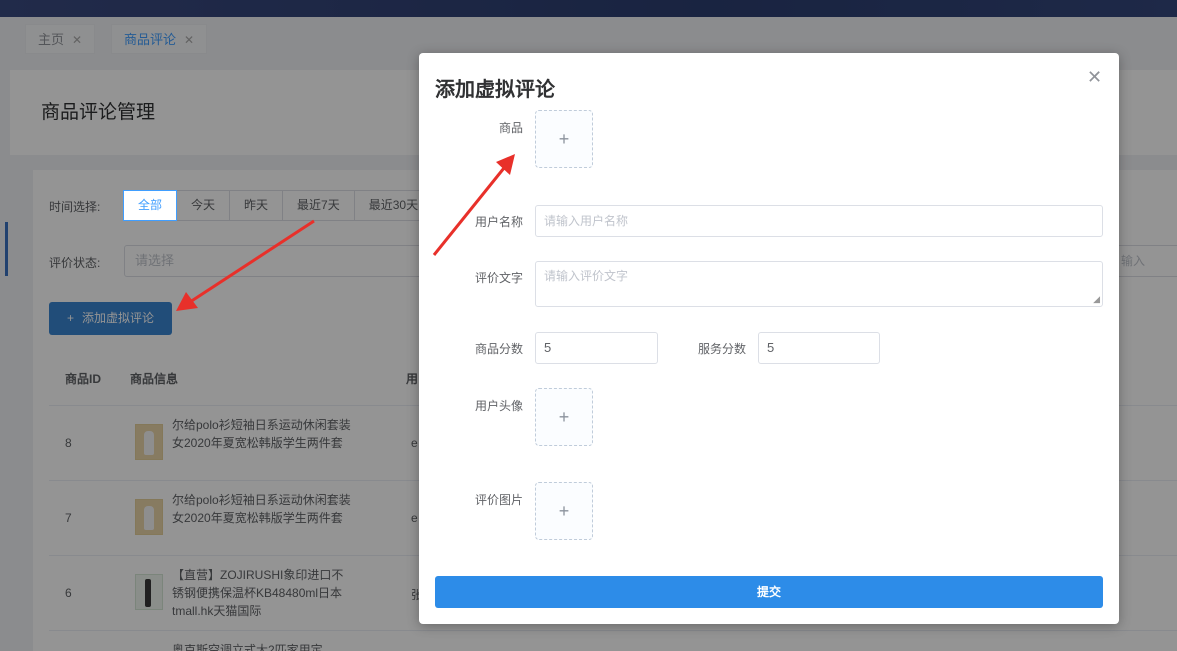 This screenshot has height=651, width=1177. What do you see at coordinates (510, 128) in the screenshot?
I see `product-label: 商品` at bounding box center [510, 128].